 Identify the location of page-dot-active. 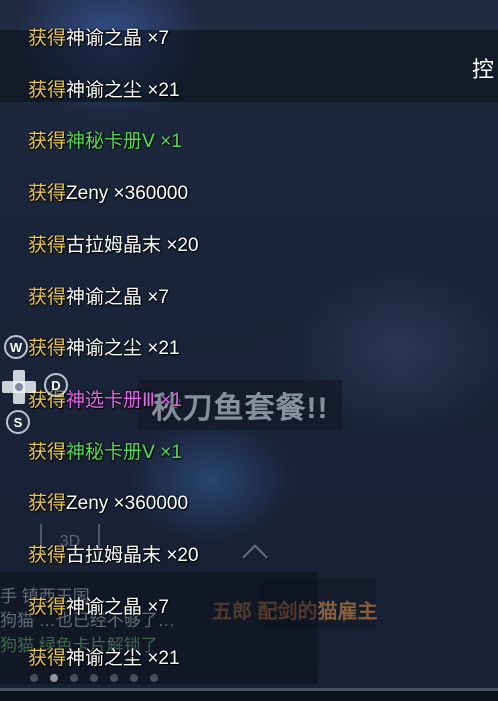
(54, 678).